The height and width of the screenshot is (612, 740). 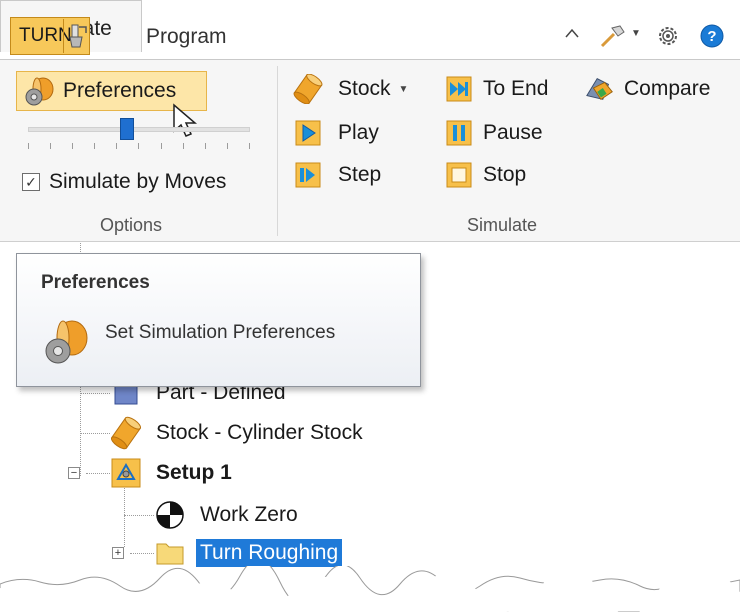 I want to click on simulate-by-moves-checkbox: ✓ Simulate by Moves, so click(x=124, y=182).